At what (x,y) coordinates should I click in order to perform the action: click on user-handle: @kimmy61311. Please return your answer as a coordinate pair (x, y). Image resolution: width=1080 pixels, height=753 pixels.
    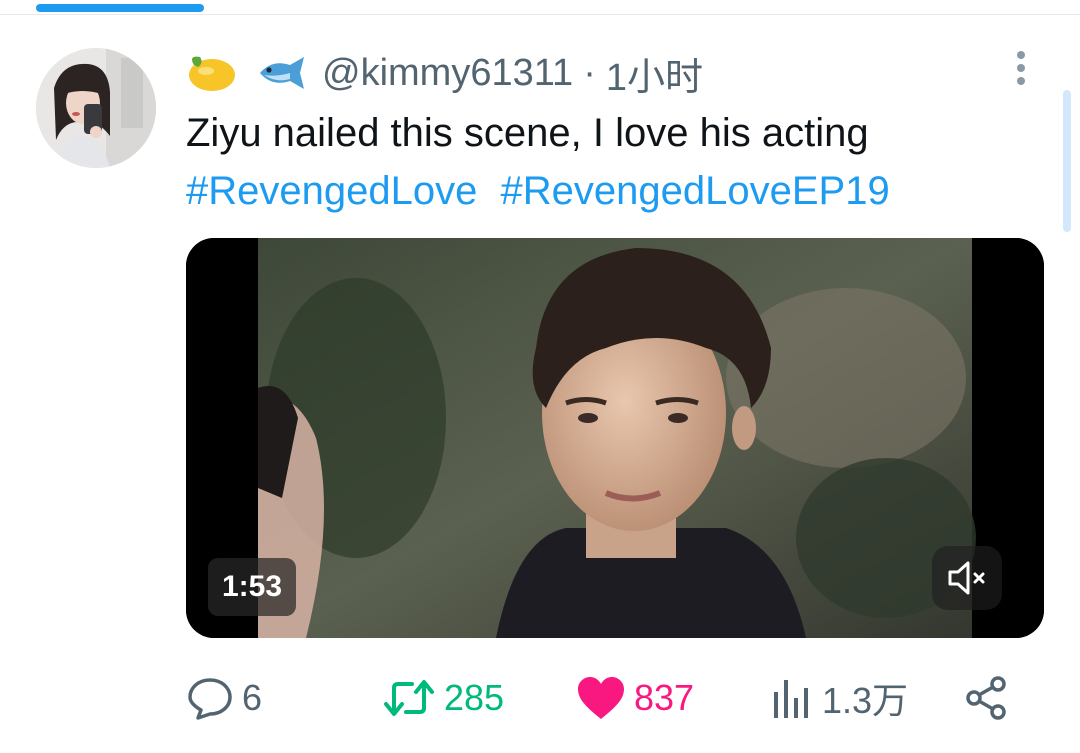
    Looking at the image, I should click on (447, 73).